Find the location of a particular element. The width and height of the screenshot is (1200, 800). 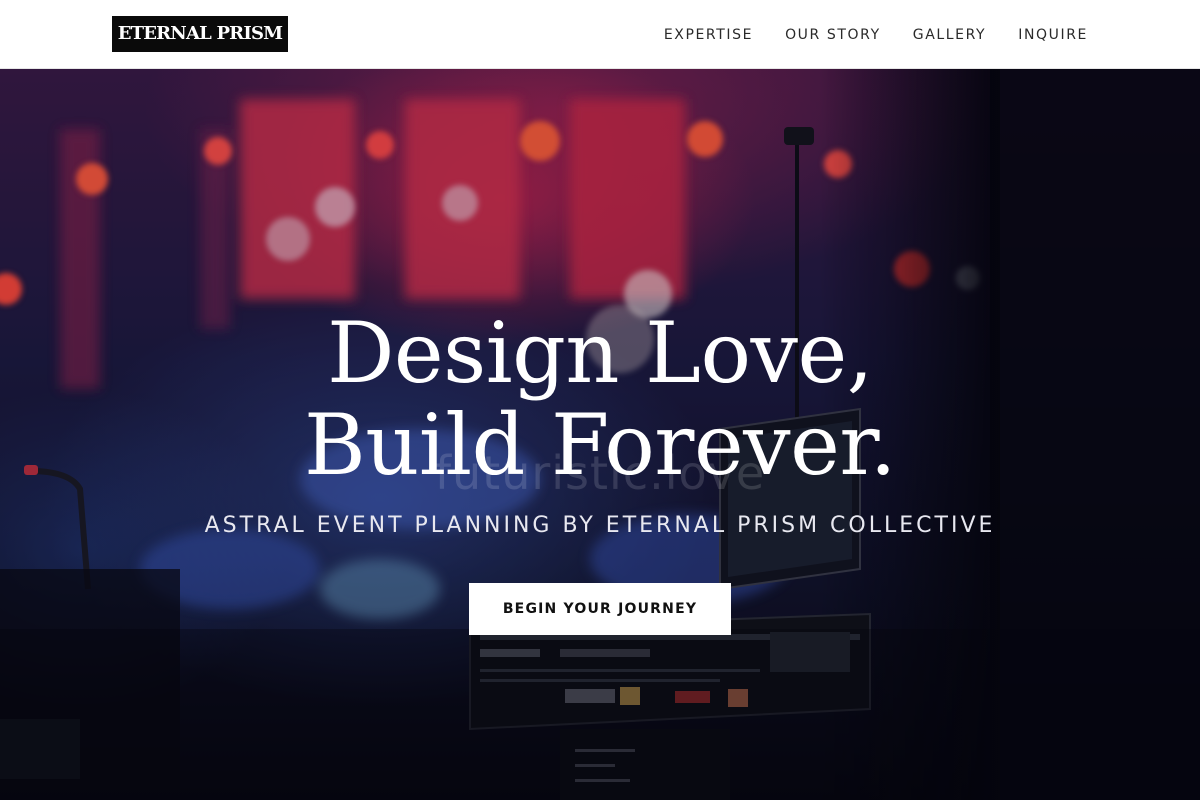

nav-link-gallery: GALLERY is located at coordinates (949, 35).